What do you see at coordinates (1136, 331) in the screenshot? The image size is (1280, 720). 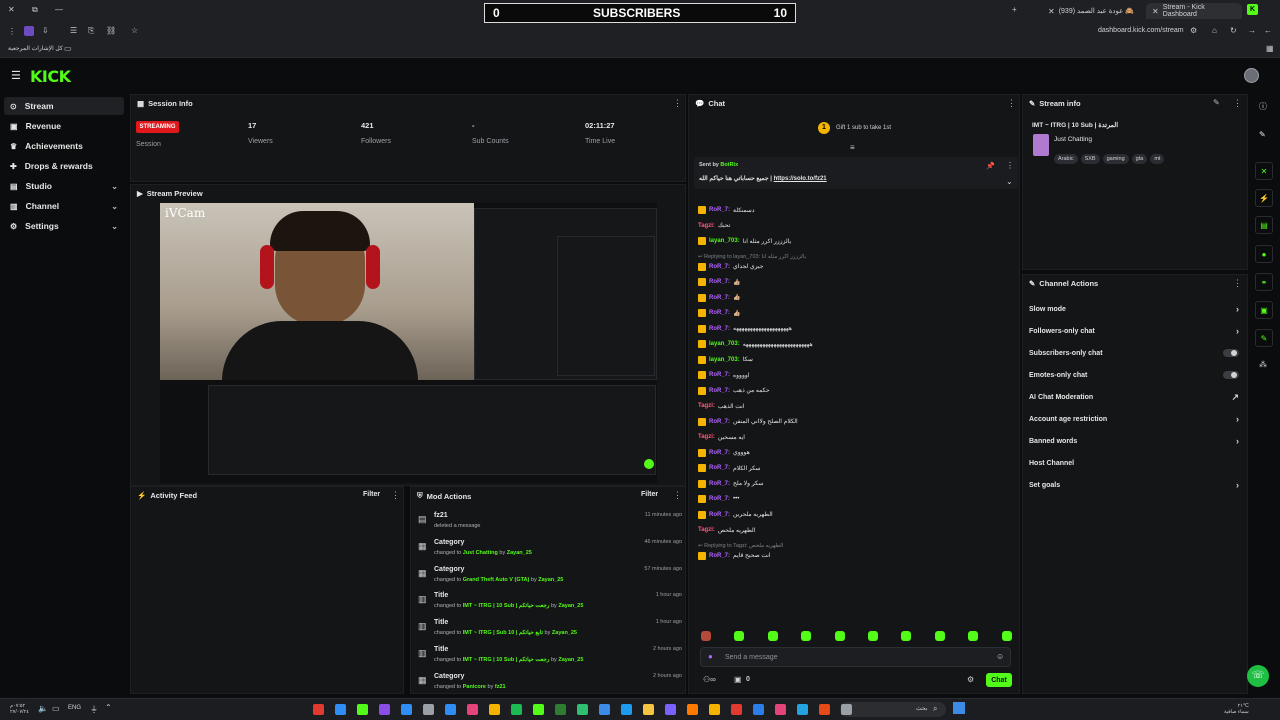 I see `channel-action-followers-only-chat: Followers-only chat ›` at bounding box center [1136, 331].